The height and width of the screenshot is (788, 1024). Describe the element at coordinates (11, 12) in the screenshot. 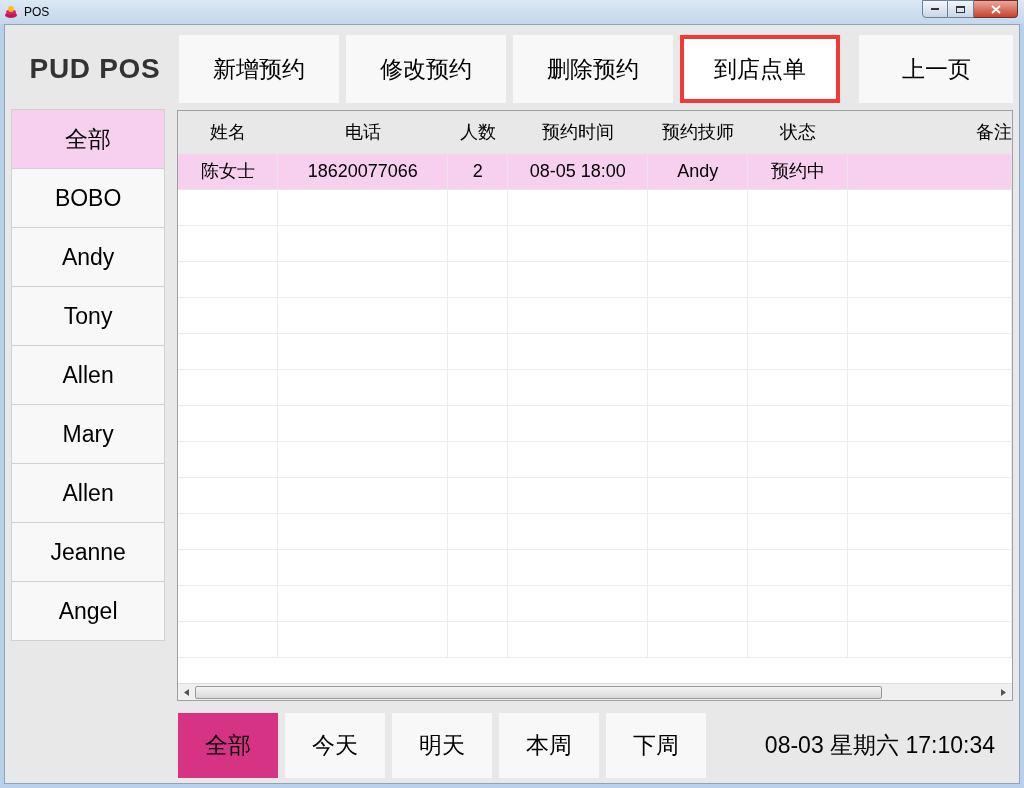

I see `app-icon` at that location.